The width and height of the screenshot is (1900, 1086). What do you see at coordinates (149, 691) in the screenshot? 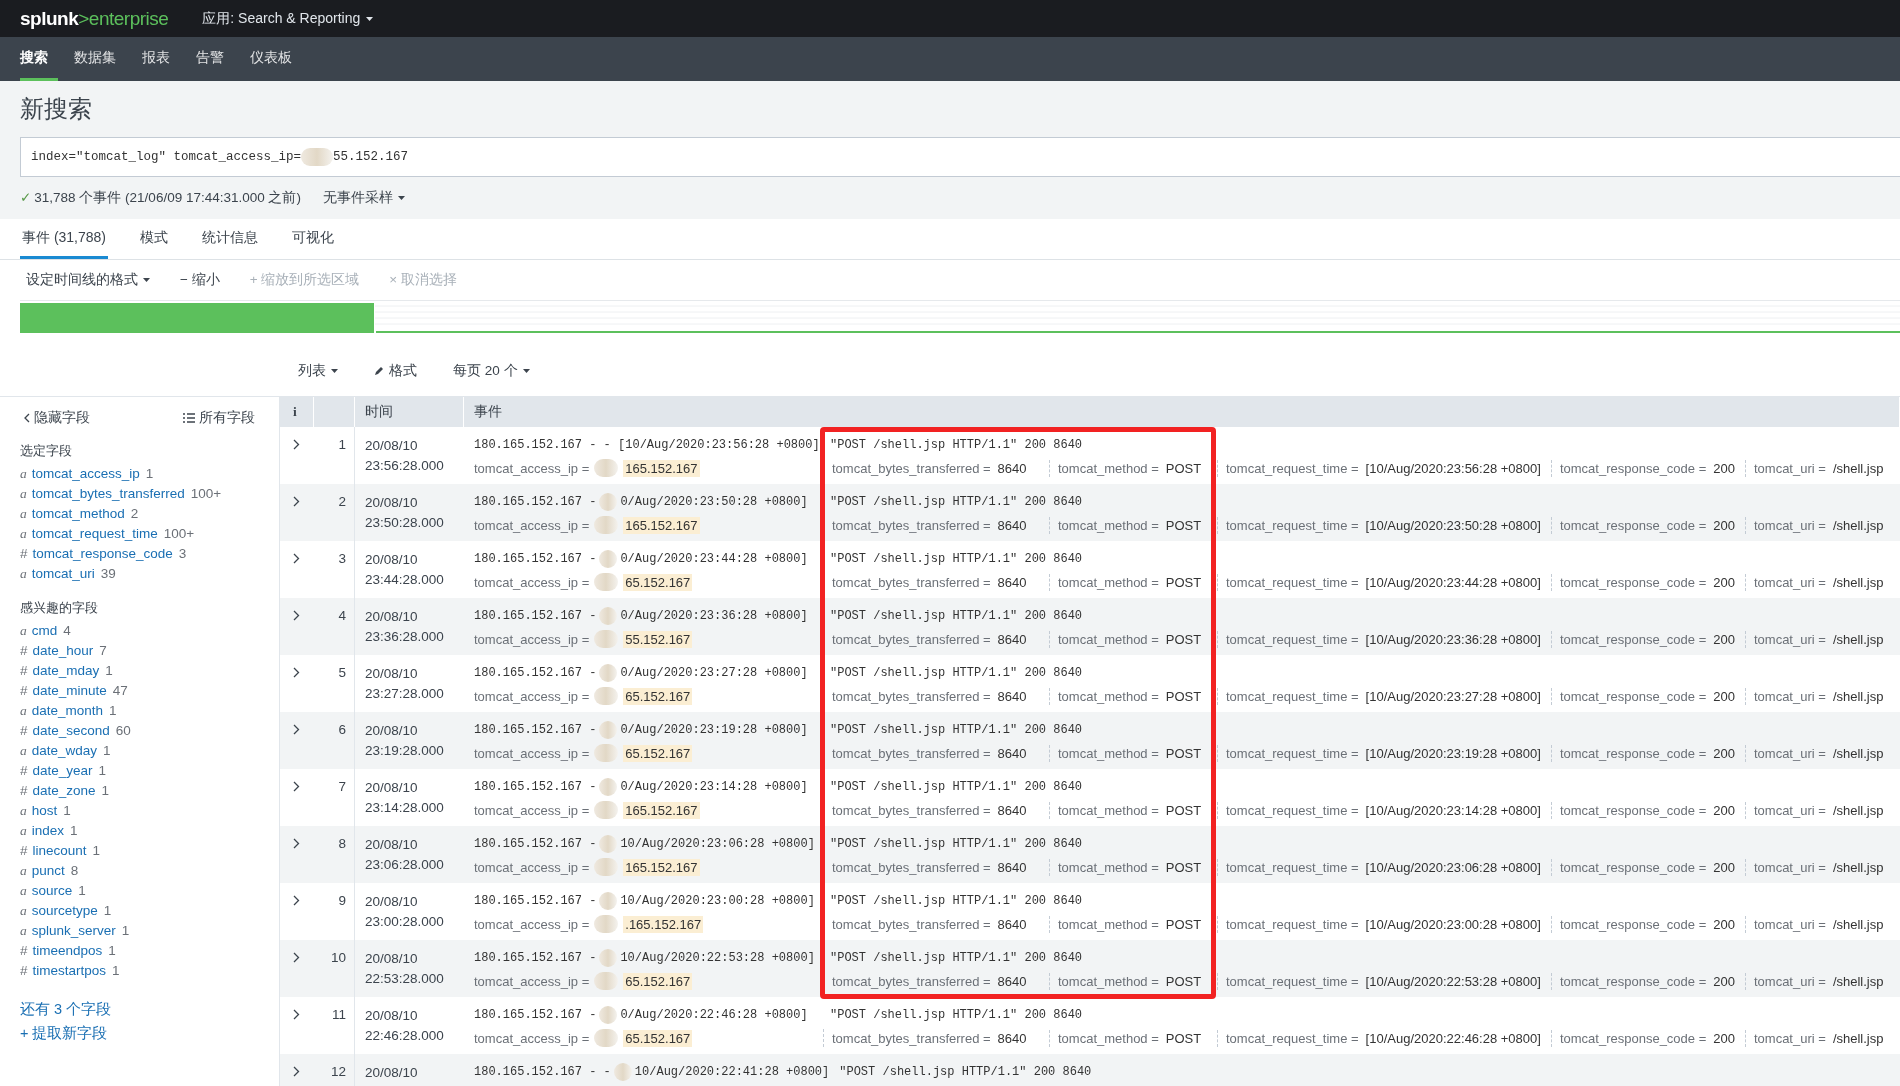
I see `field-item: # date_minute 47` at bounding box center [149, 691].